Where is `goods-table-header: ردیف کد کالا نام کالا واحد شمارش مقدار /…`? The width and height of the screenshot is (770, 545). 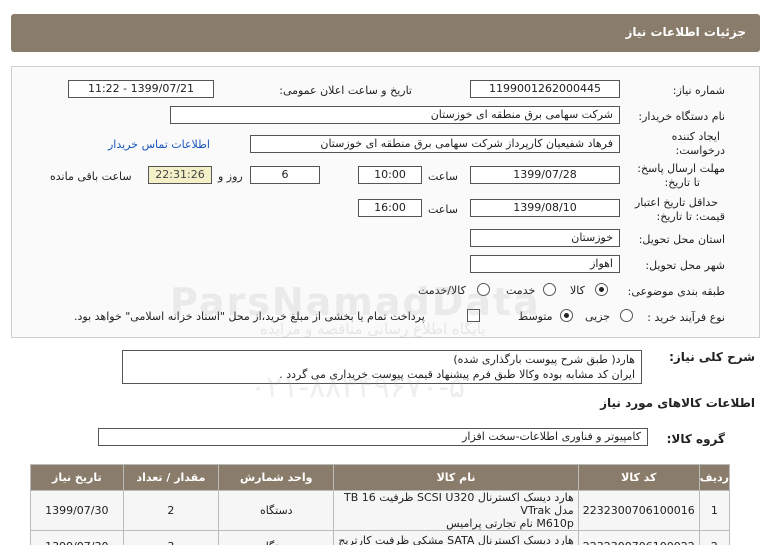 goods-table-header: ردیف کد کالا نام کالا واحد شمارش مقدار /… is located at coordinates (380, 477).